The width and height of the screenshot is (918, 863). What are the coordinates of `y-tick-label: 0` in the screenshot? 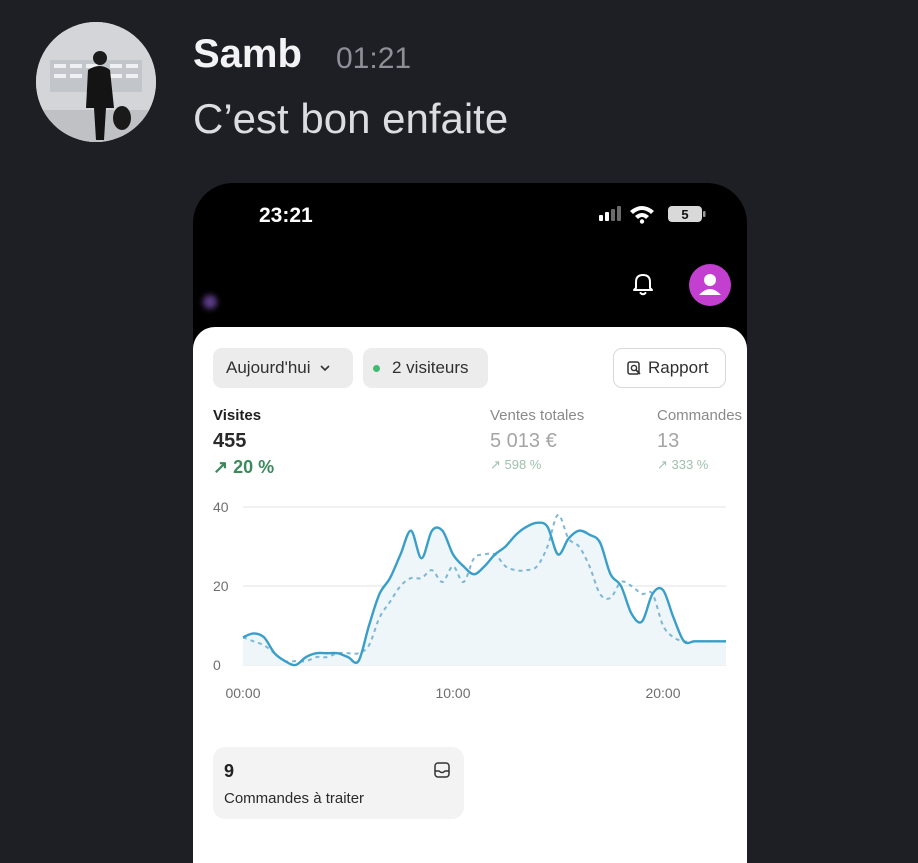 It's located at (217, 665).